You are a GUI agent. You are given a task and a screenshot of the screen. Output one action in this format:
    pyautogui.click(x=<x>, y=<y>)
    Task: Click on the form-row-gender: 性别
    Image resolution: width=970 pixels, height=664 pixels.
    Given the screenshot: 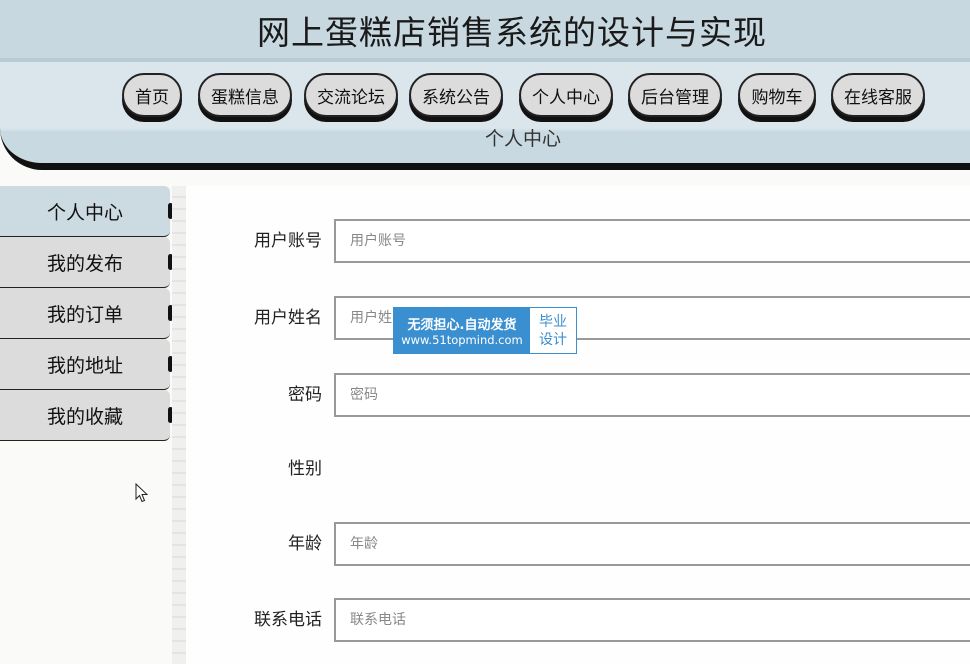 What is the action you would take?
    pyautogui.click(x=578, y=469)
    